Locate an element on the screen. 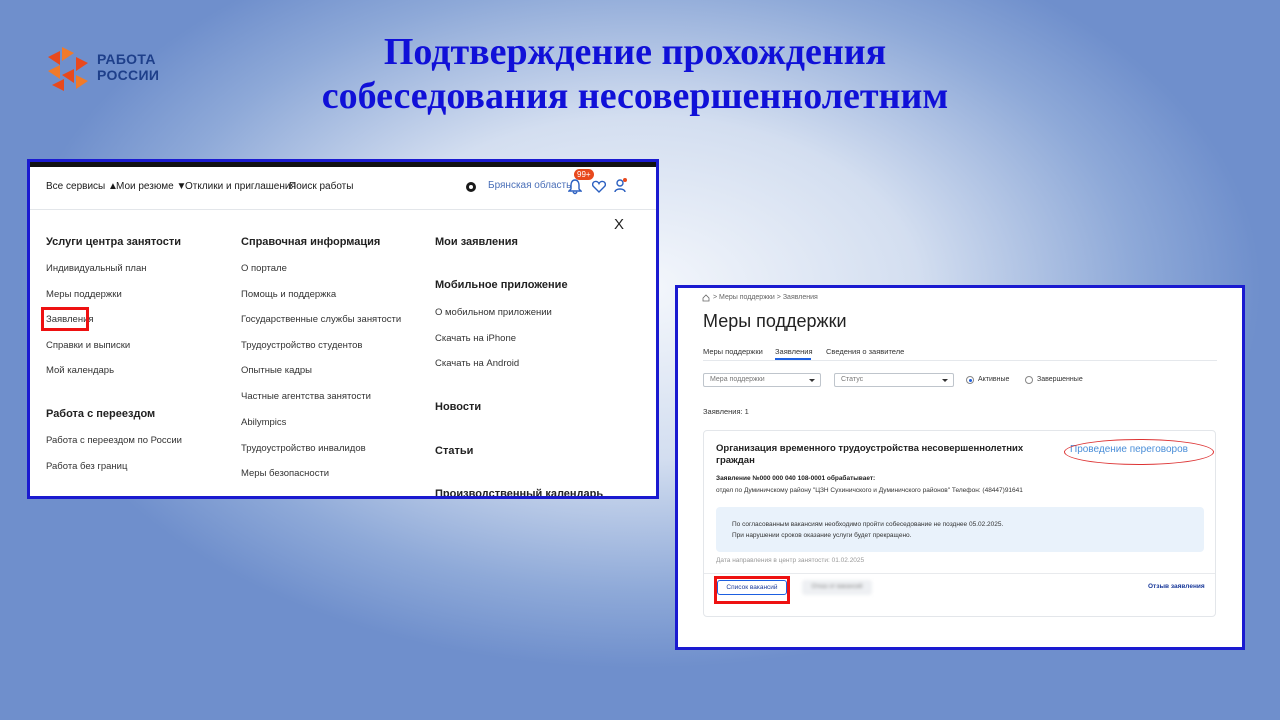 This screenshot has height=720, width=1280. link-certificates: Справки и выписки is located at coordinates (88, 345).